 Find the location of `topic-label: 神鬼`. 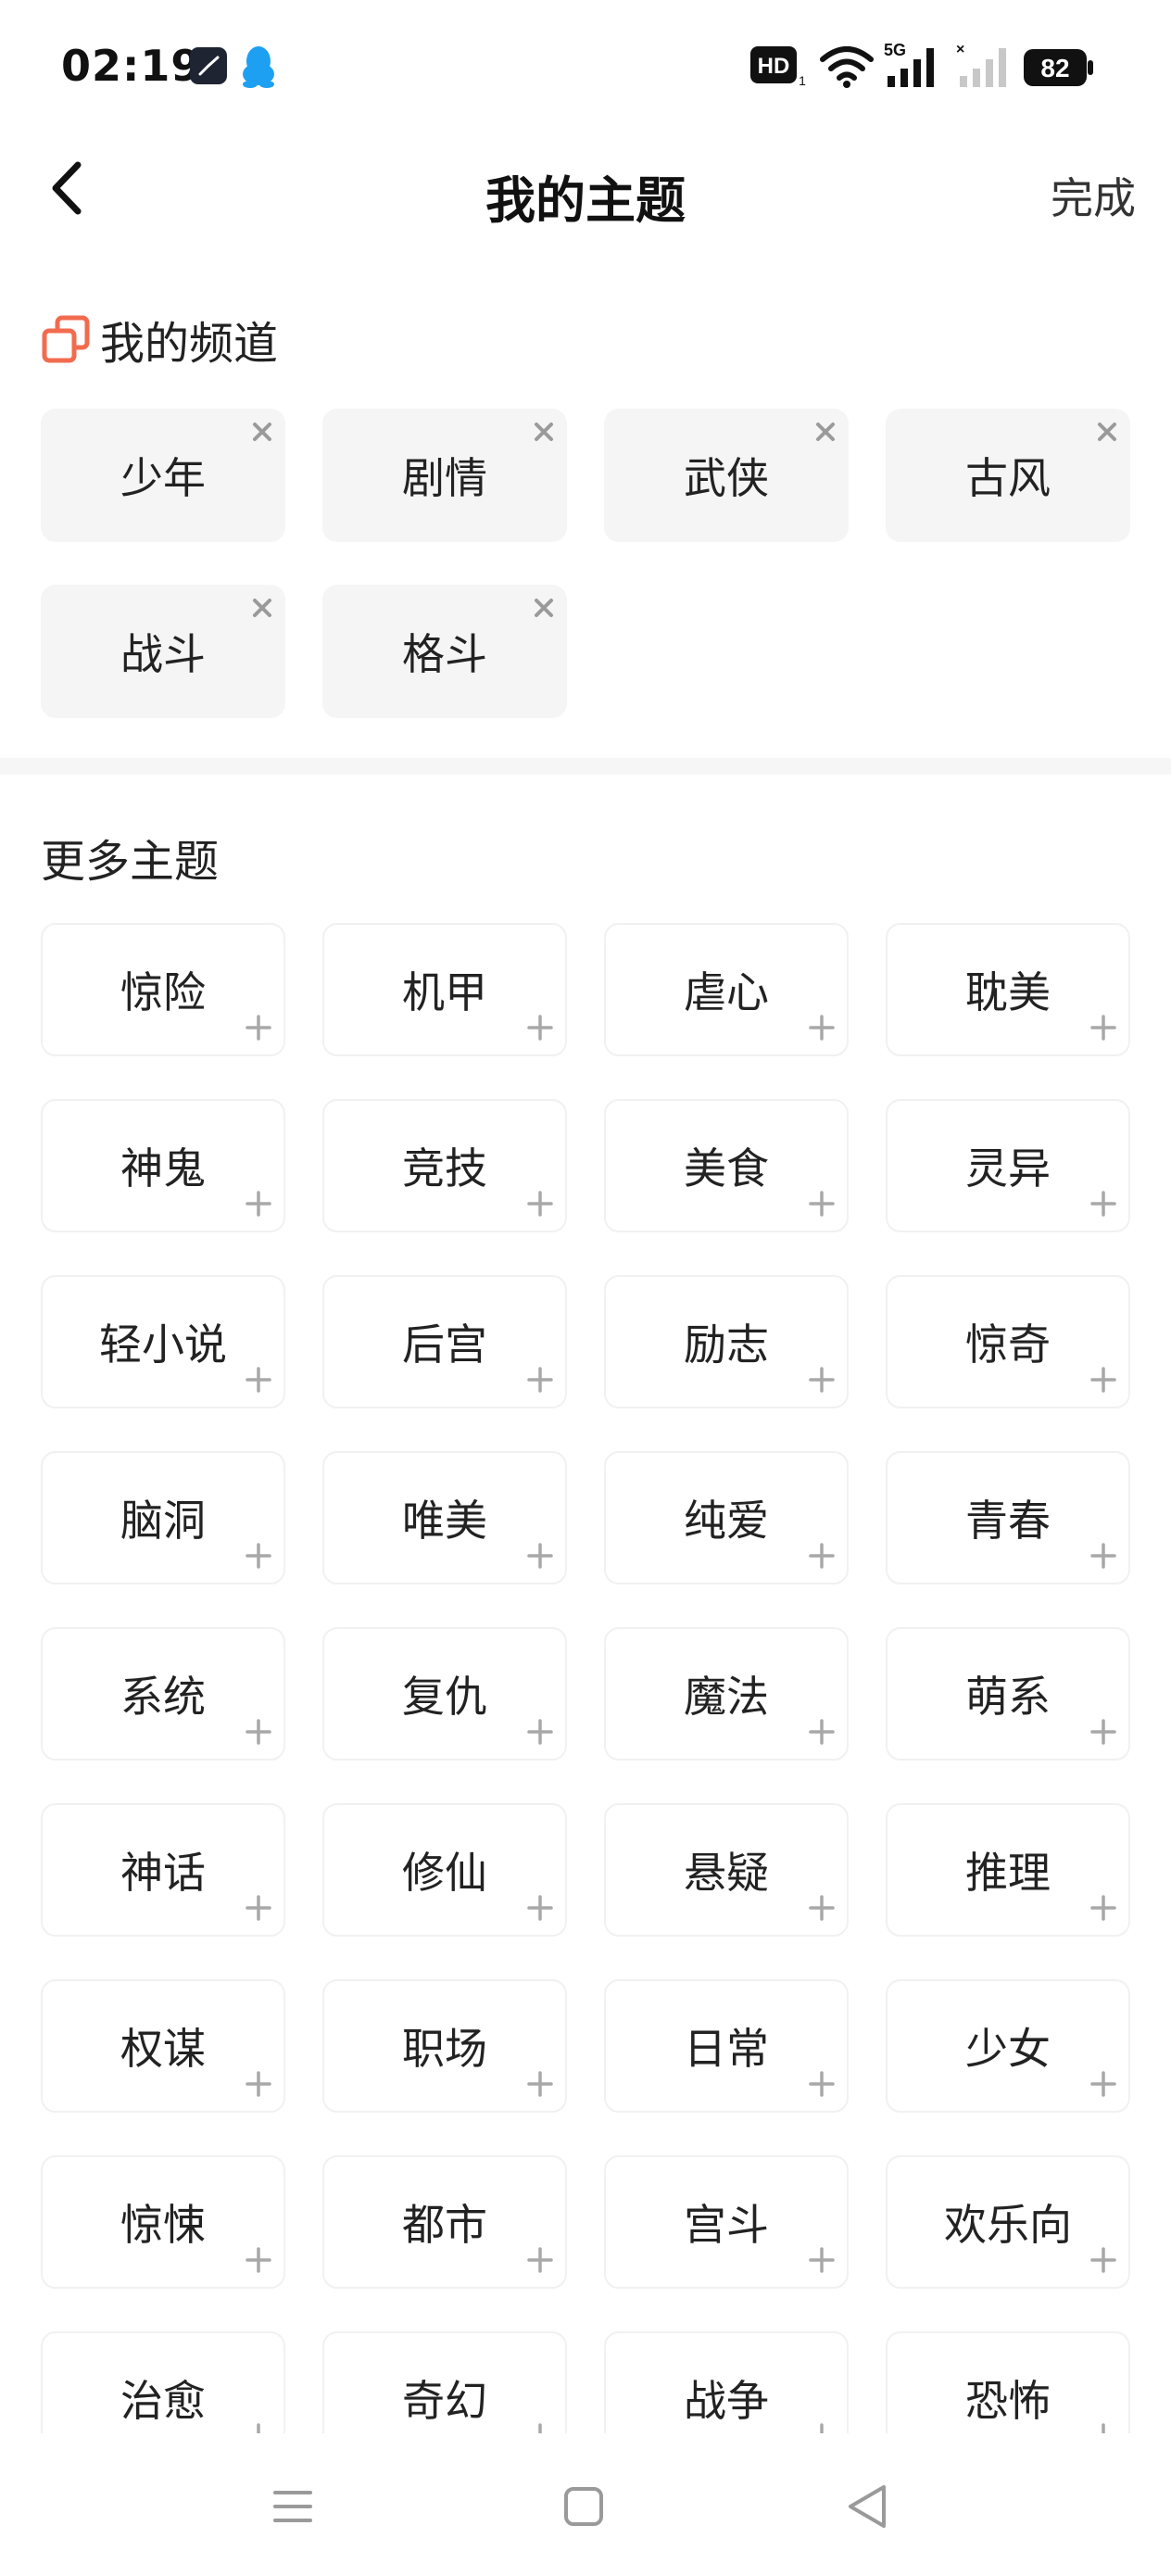

topic-label: 神鬼 is located at coordinates (163, 1168).